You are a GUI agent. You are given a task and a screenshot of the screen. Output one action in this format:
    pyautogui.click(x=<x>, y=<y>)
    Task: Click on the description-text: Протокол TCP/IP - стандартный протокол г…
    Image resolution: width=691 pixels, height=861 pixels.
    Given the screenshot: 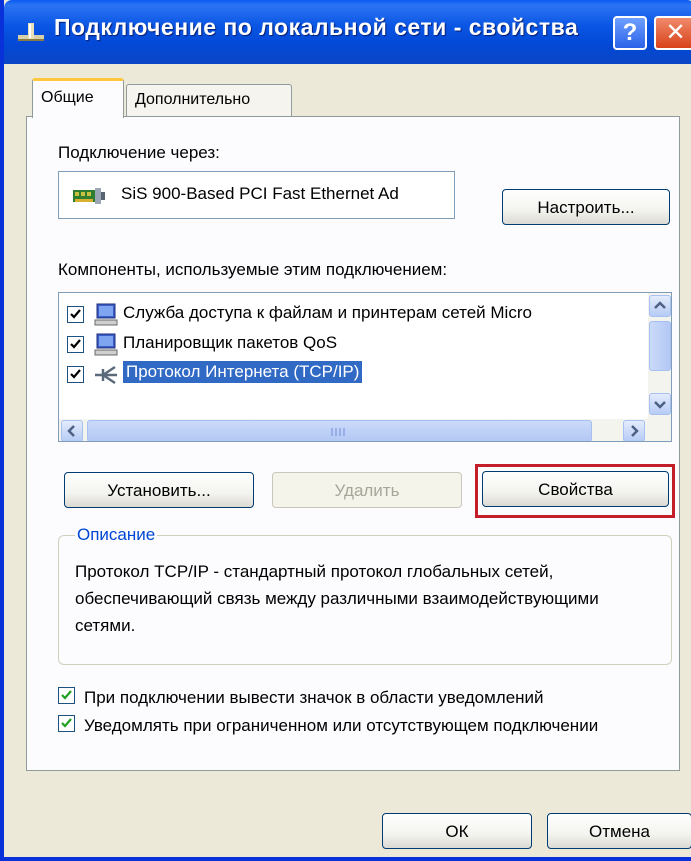 What is the action you would take?
    pyautogui.click(x=337, y=598)
    